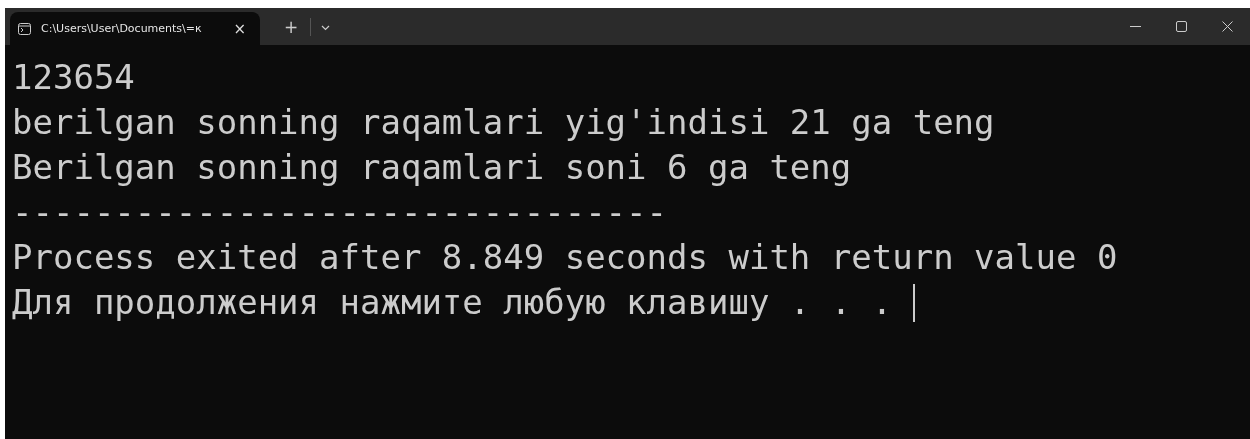 This screenshot has width=1250, height=439. I want to click on tab-close-button: ×, so click(239, 28).